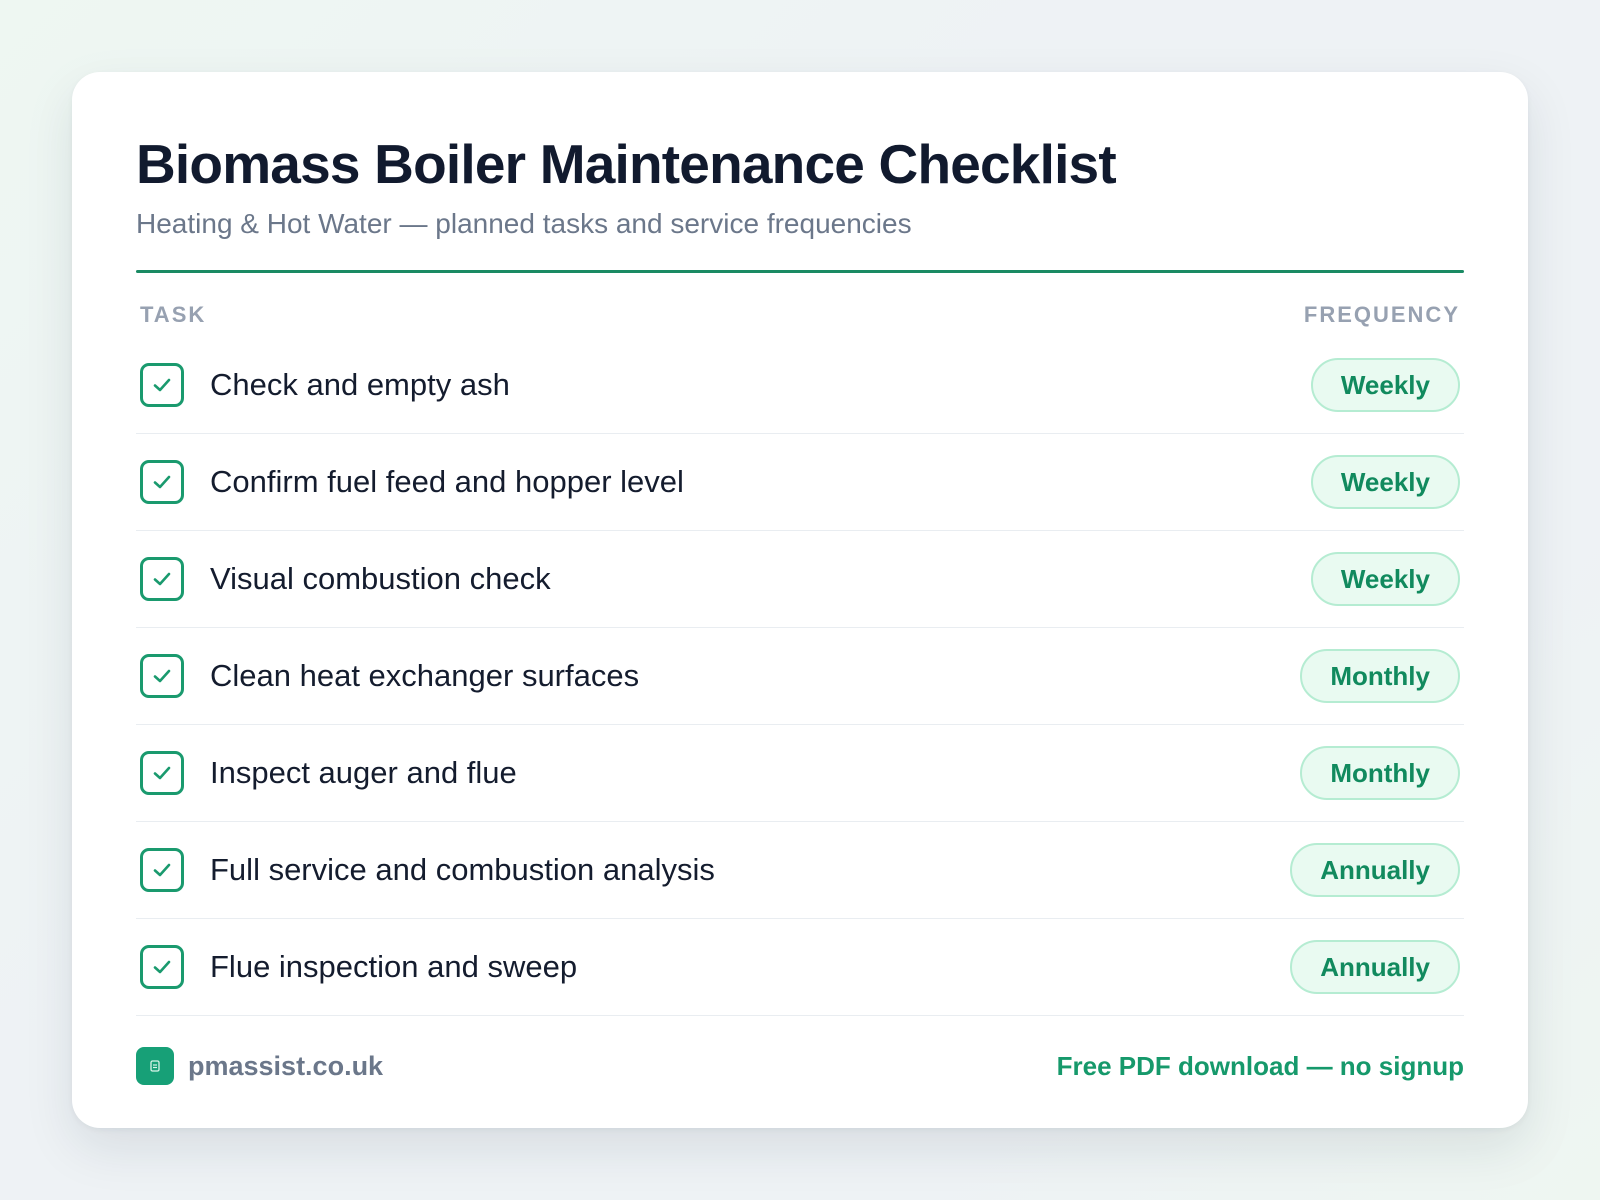  What do you see at coordinates (1260, 1066) in the screenshot?
I see `download-link: Free PDF download — no signup` at bounding box center [1260, 1066].